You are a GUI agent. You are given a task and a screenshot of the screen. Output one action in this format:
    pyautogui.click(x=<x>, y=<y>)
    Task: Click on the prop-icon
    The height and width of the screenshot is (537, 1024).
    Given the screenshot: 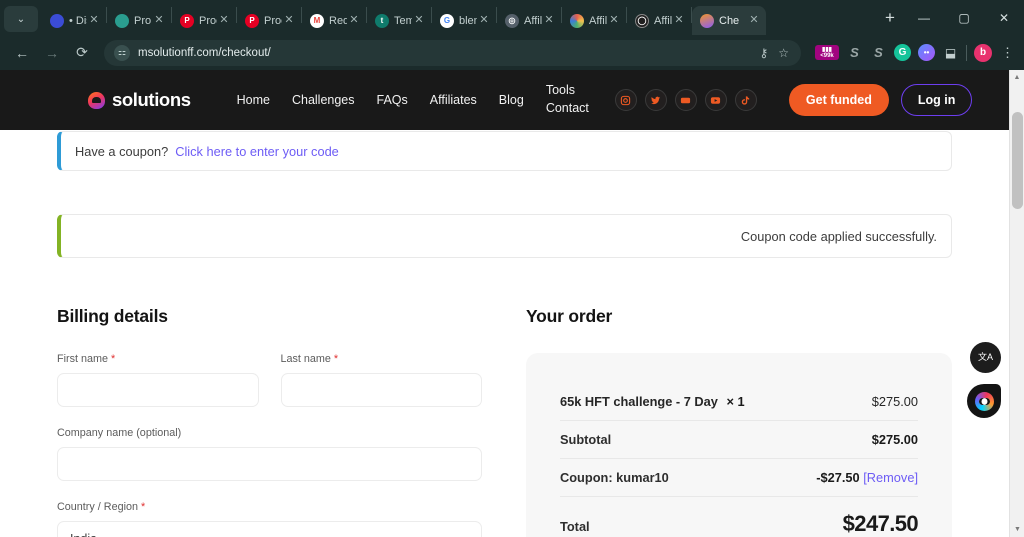 What is the action you would take?
    pyautogui.click(x=122, y=20)
    